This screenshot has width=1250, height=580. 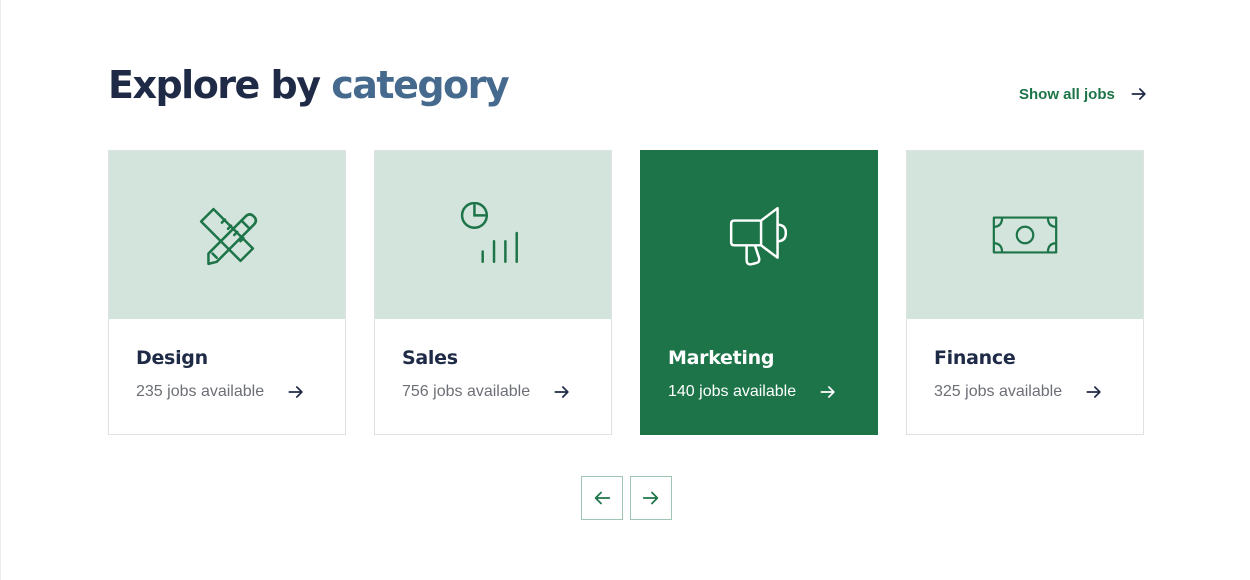 I want to click on pencil-ruler-icon, so click(x=228, y=236).